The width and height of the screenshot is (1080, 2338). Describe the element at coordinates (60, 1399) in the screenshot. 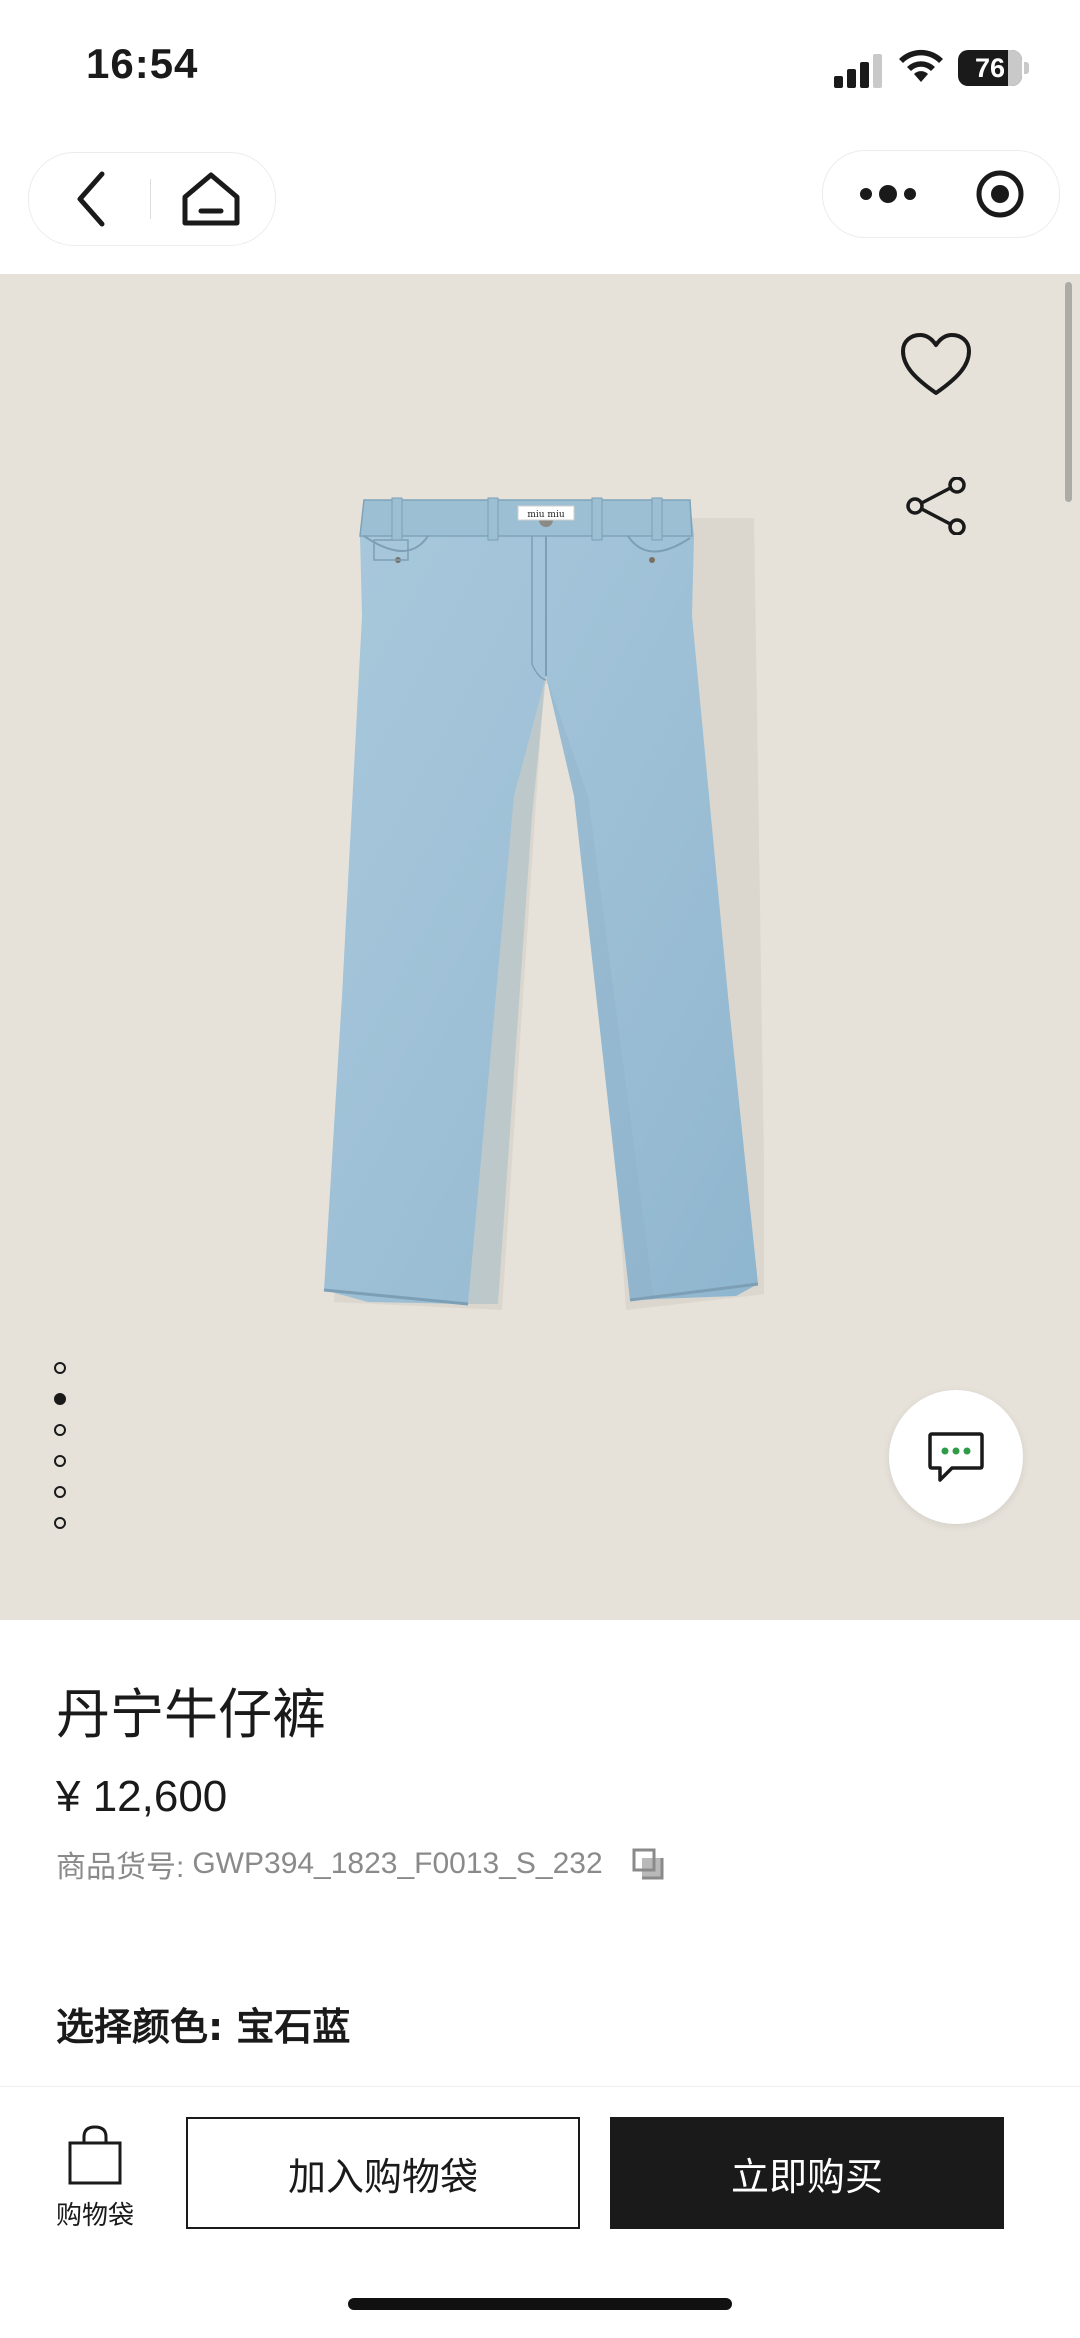

I see `pagination-dot-active` at that location.